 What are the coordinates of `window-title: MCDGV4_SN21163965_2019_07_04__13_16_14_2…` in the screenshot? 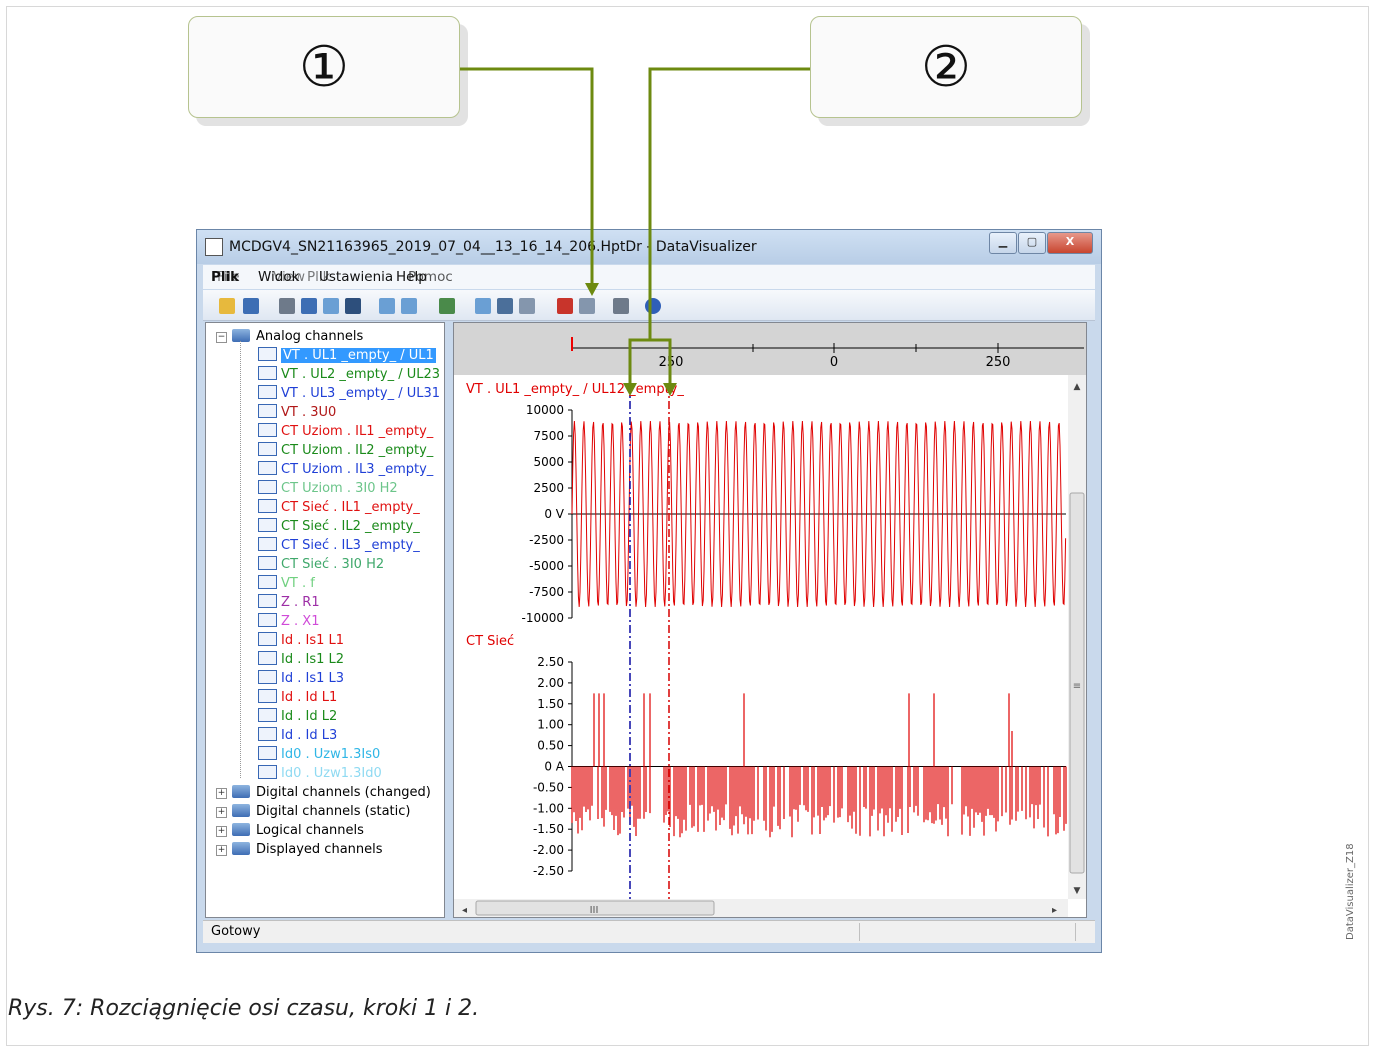 It's located at (493, 247).